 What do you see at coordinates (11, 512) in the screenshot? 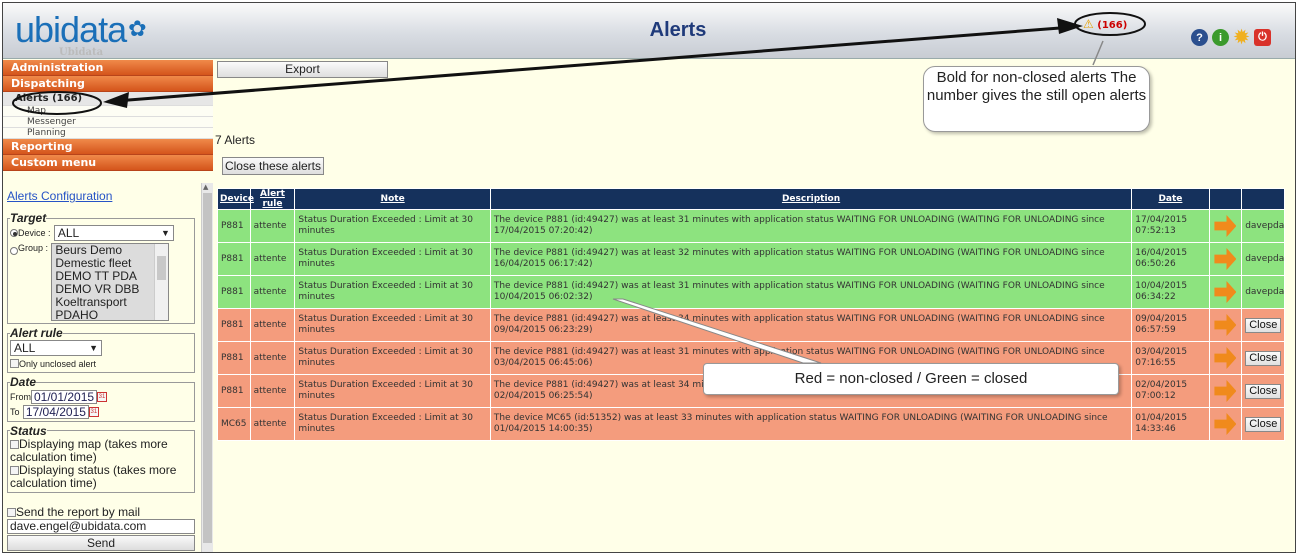
I see `send-report-checkbox` at bounding box center [11, 512].